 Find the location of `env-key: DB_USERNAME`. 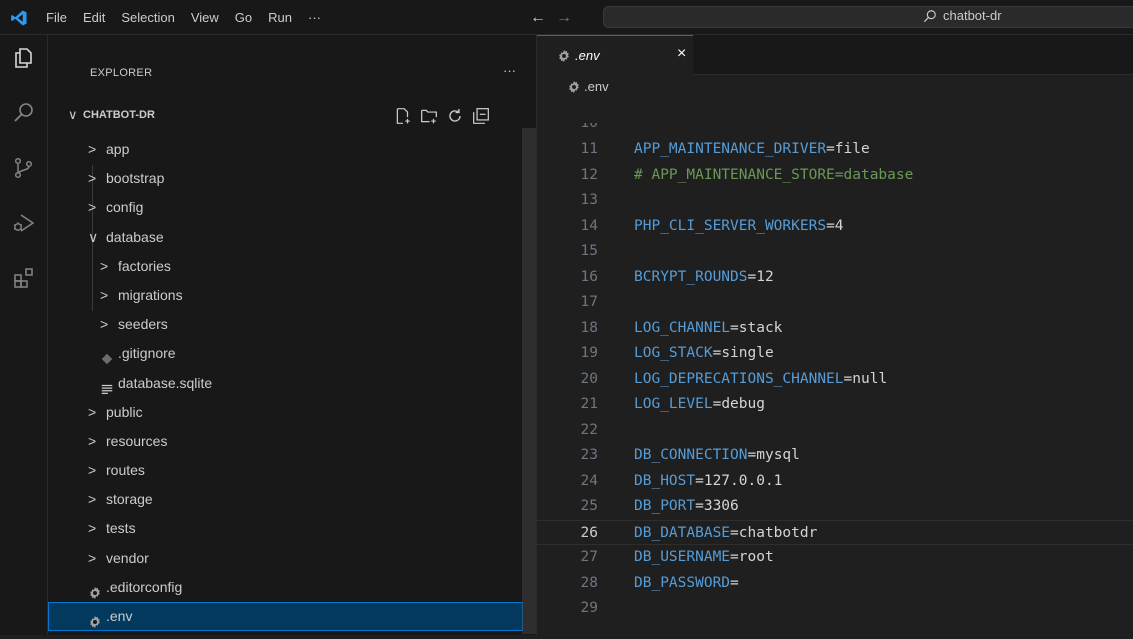

env-key: DB_USERNAME is located at coordinates (682, 557).